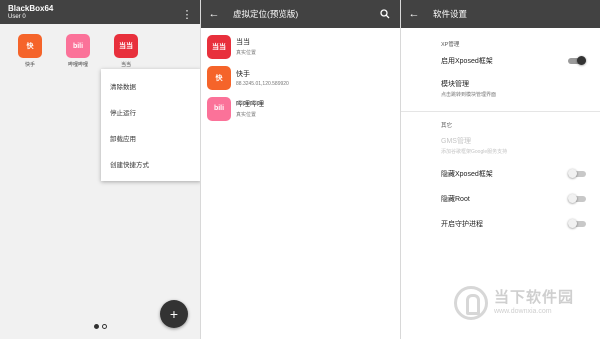  I want to click on setting-description: 添加谷歌框架Google服务支持, so click(474, 151).